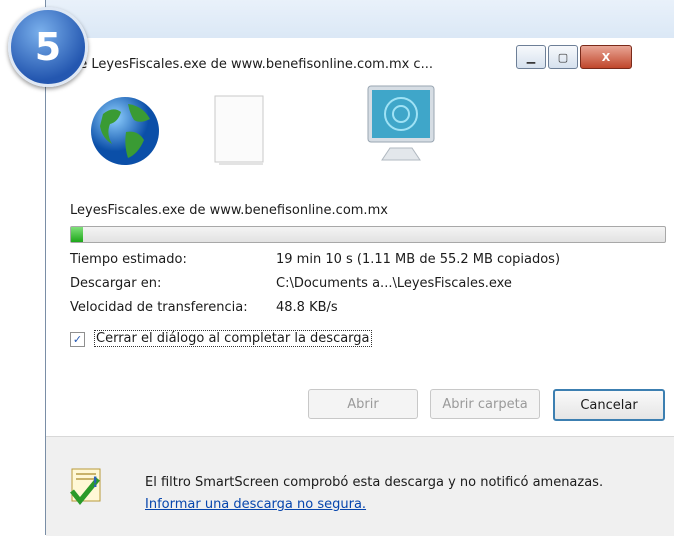  I want to click on open-folder-button: Abrir carpeta, so click(485, 404).